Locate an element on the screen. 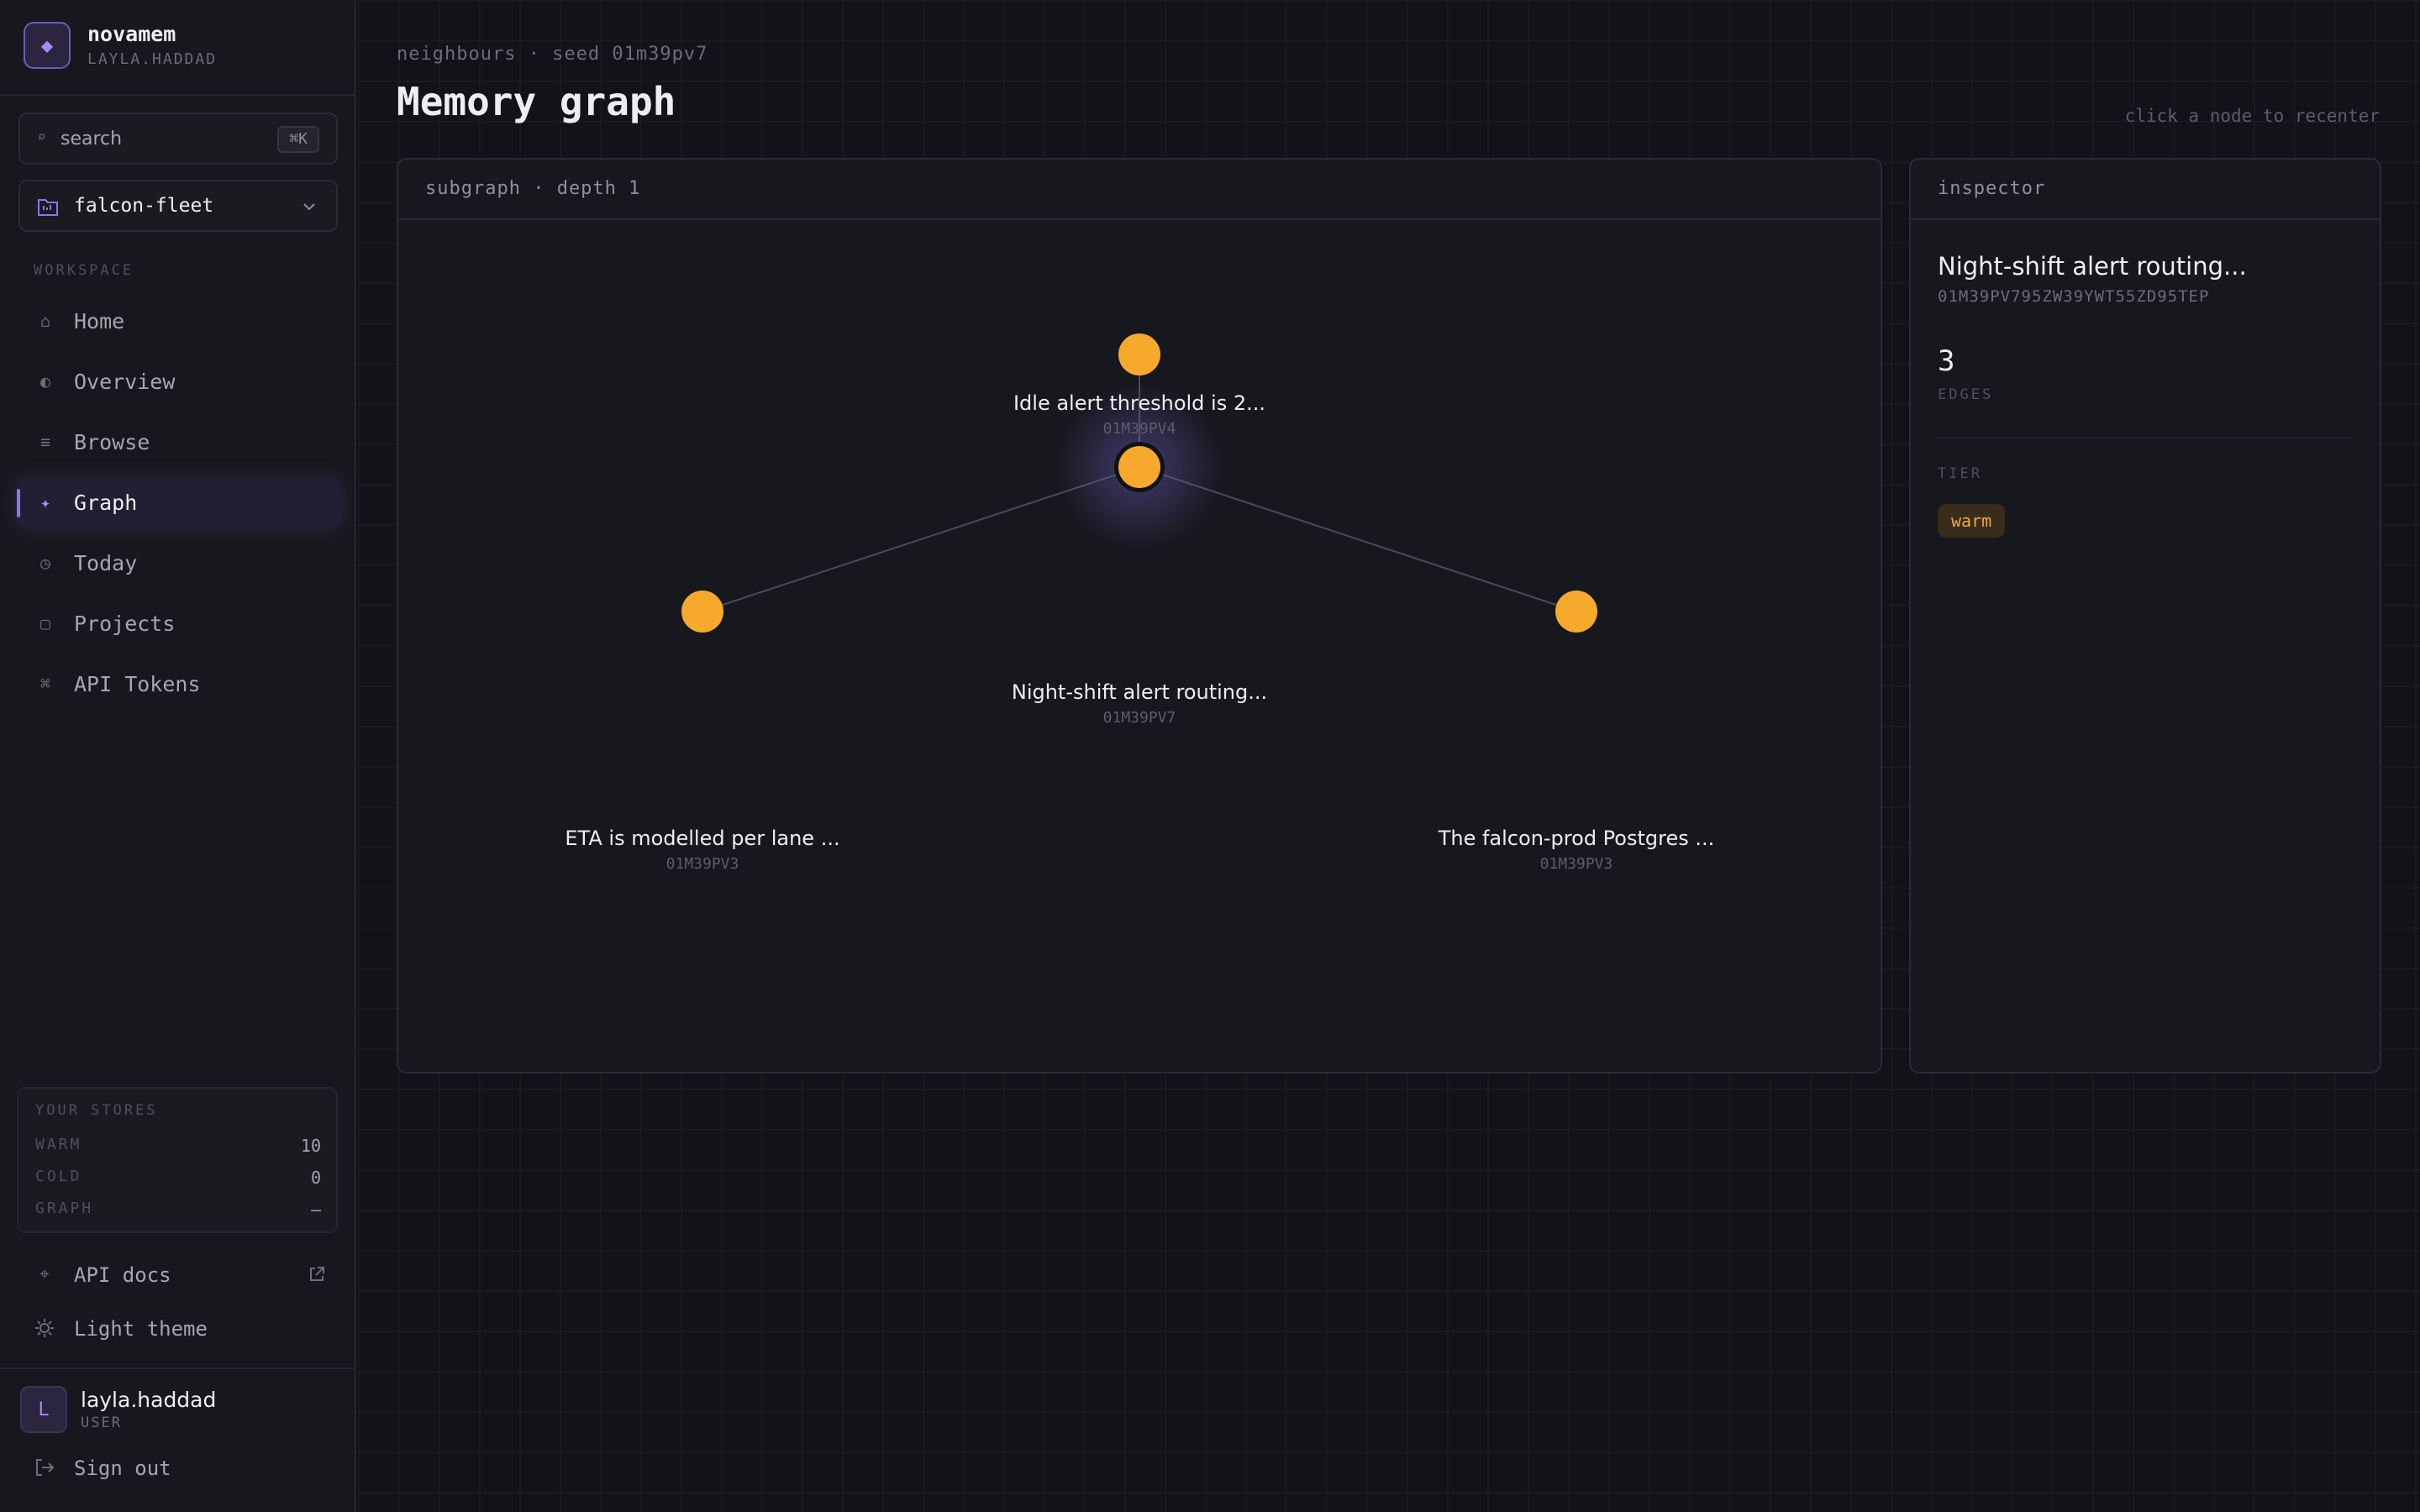  graph-node: ETA is modelled per lane ... 01M39PV3 is located at coordinates (703, 732).